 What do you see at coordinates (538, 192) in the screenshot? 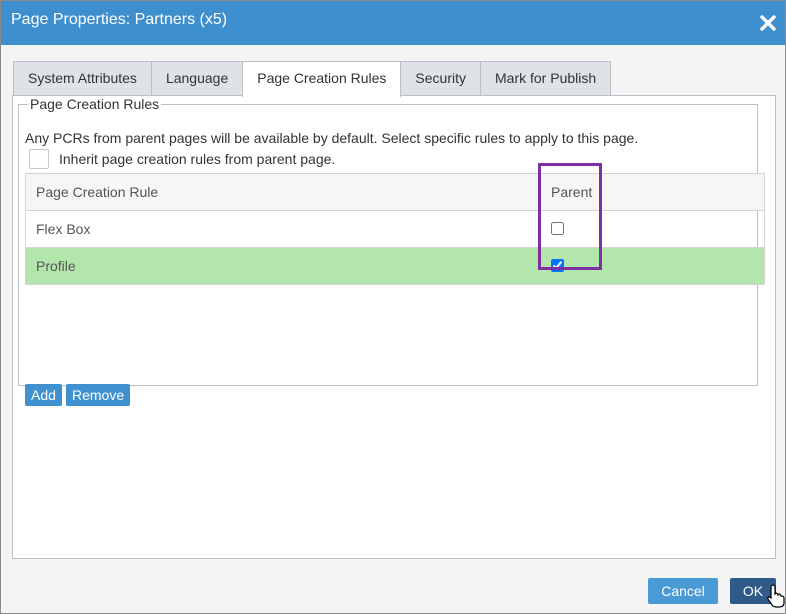
I see `column-divider` at bounding box center [538, 192].